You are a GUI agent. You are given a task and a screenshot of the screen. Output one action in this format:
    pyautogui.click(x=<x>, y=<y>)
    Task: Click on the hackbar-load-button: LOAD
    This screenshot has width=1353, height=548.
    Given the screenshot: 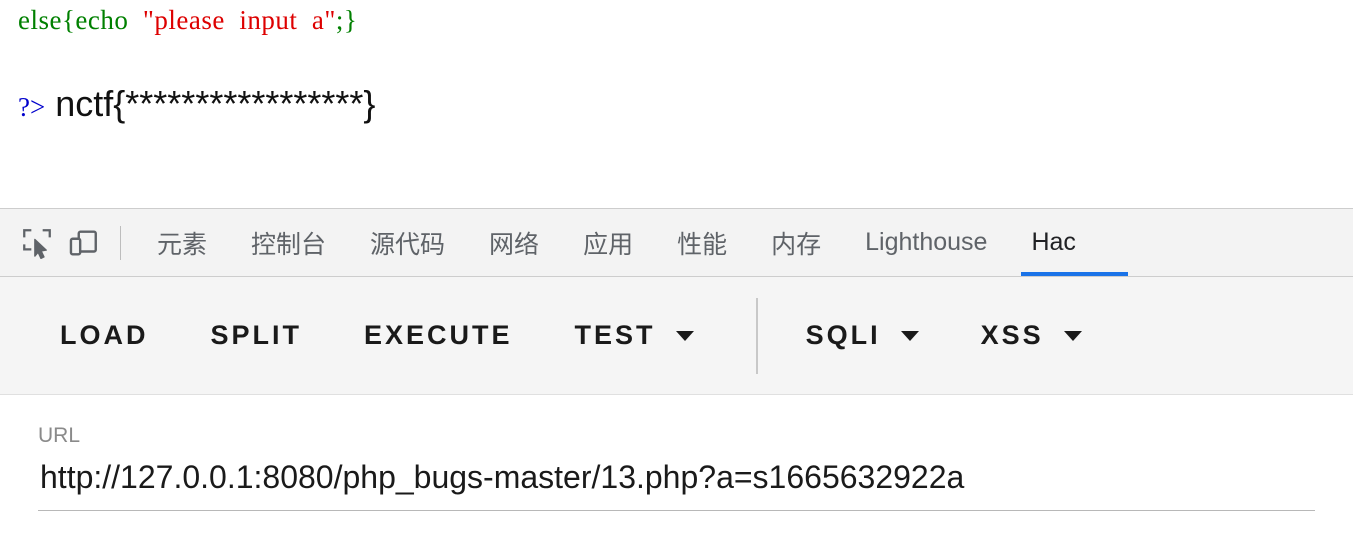 What is the action you would take?
    pyautogui.click(x=104, y=335)
    